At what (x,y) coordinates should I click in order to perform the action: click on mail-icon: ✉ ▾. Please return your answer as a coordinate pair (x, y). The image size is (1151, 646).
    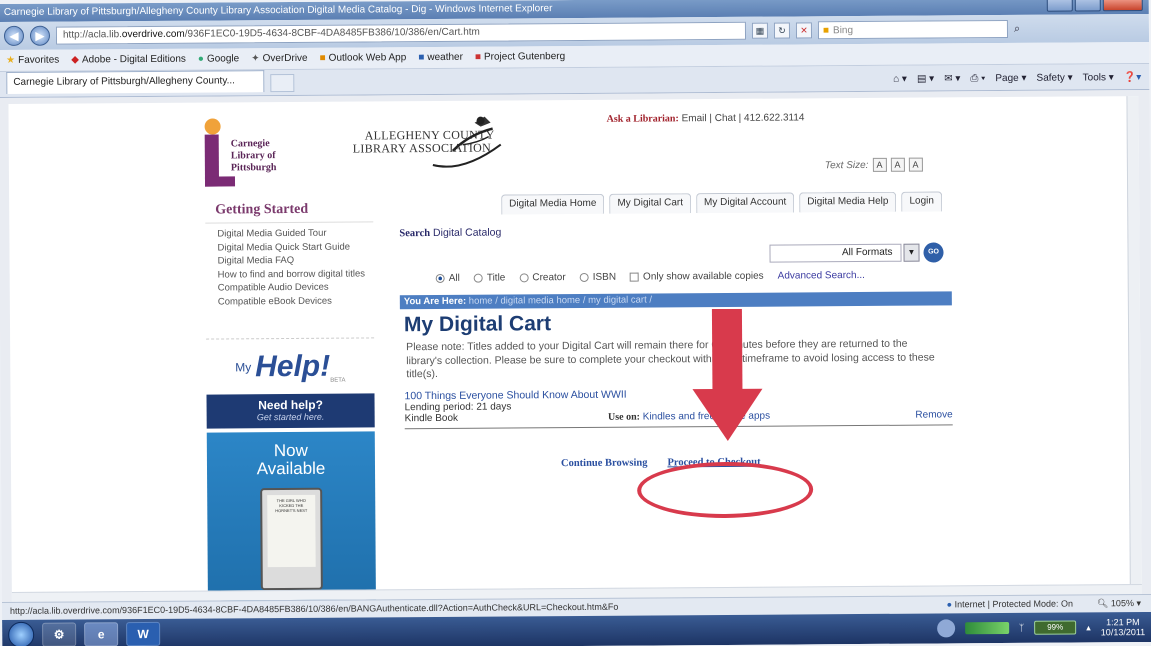
    Looking at the image, I should click on (952, 78).